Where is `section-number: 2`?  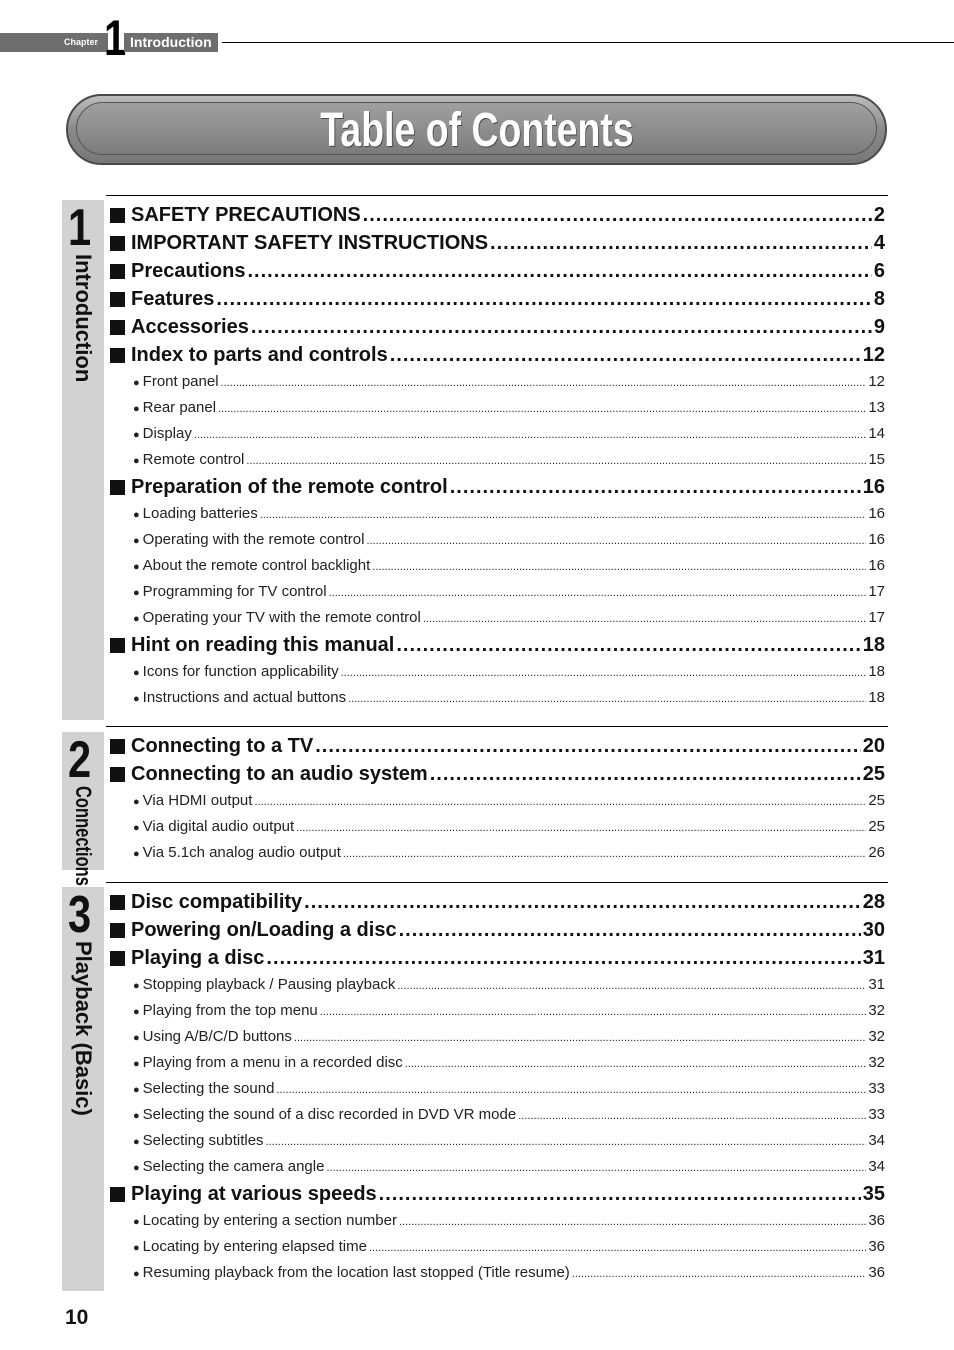
section-number: 2 is located at coordinates (80, 760).